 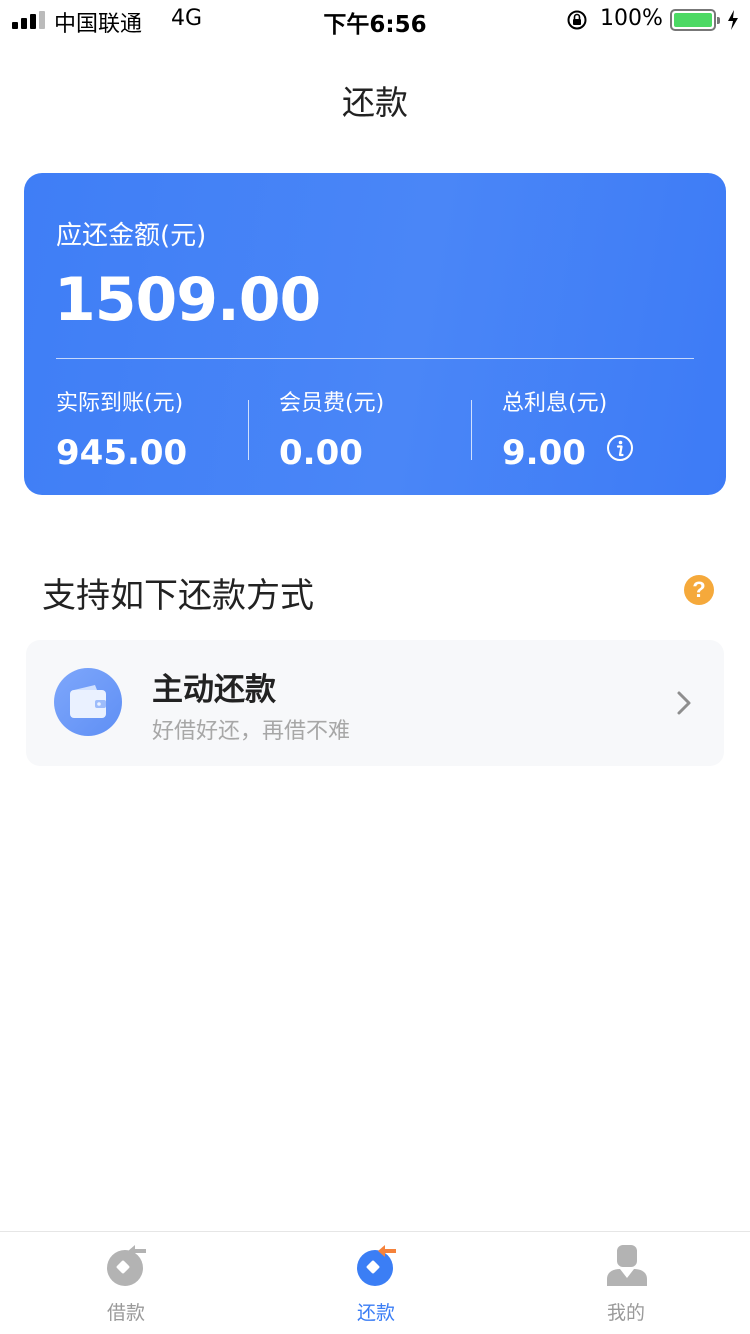 What do you see at coordinates (375, 102) in the screenshot?
I see `page-title: 还款` at bounding box center [375, 102].